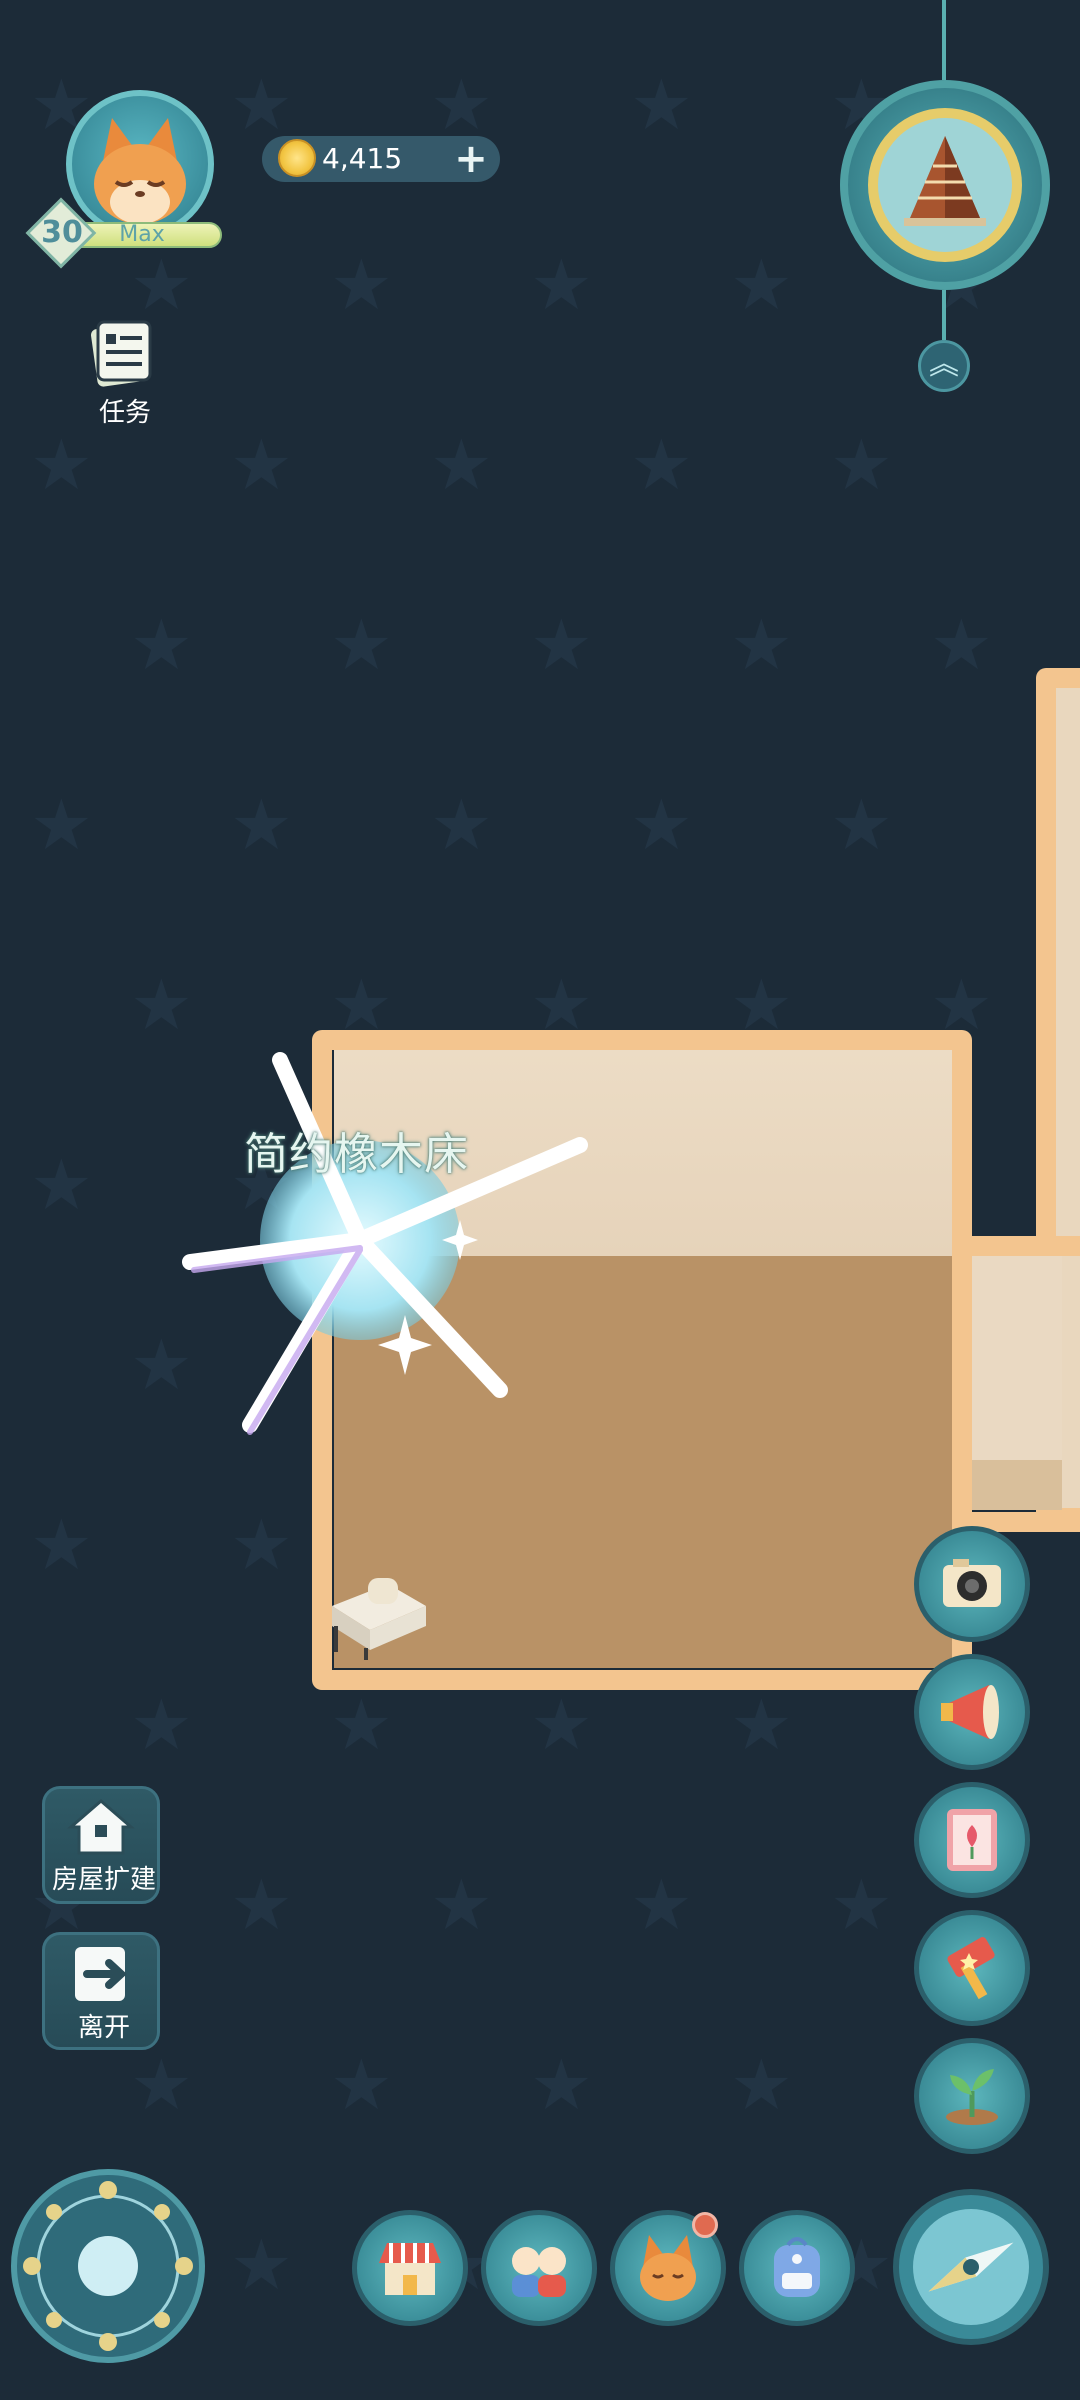  I want to click on friends-button, so click(539, 2268).